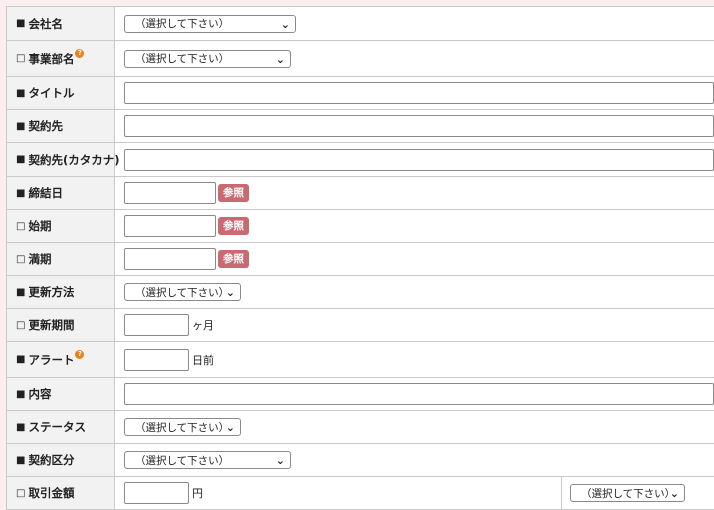 The width and height of the screenshot is (714, 510). I want to click on contractor-kana-input, so click(419, 159).